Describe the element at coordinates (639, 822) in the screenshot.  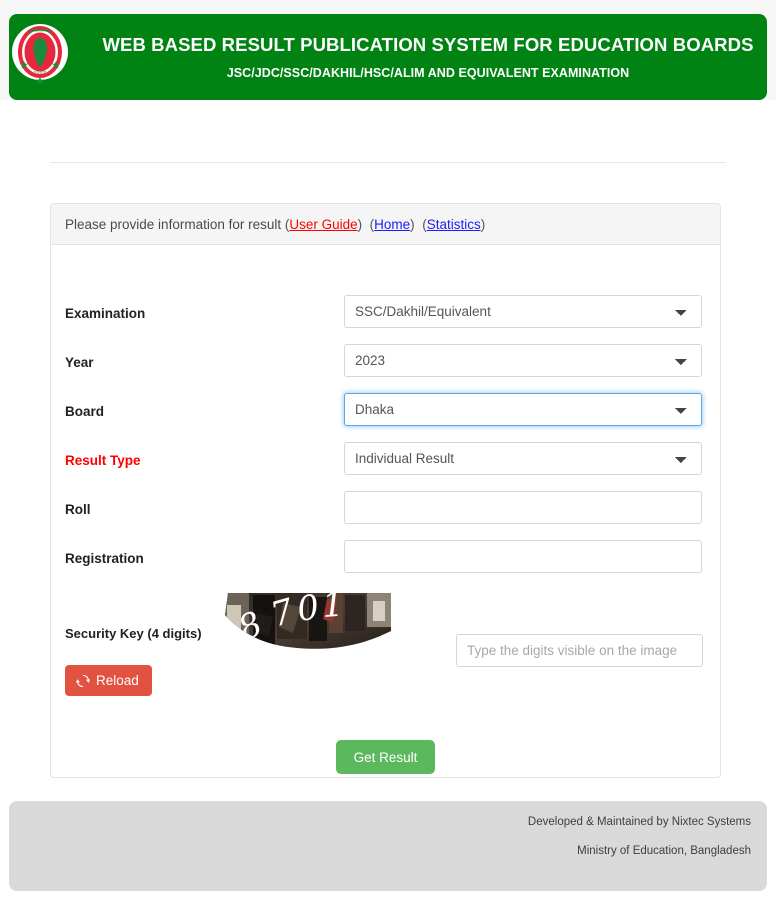
I see `footer-developer-credit: Developed & Maintained by Nixtec Systems` at that location.